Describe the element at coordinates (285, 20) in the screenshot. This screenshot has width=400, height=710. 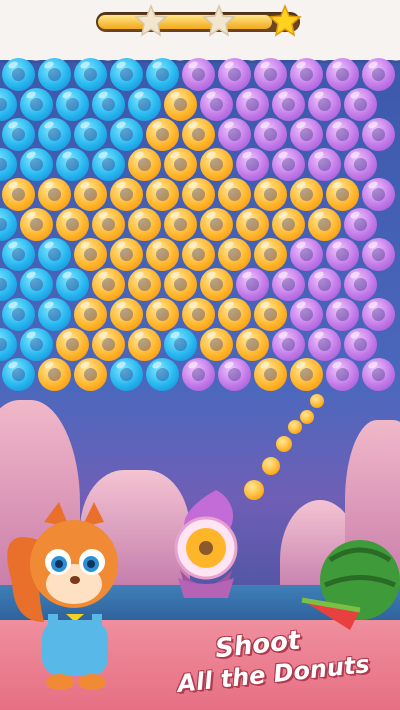
I see `star-earned-icon` at that location.